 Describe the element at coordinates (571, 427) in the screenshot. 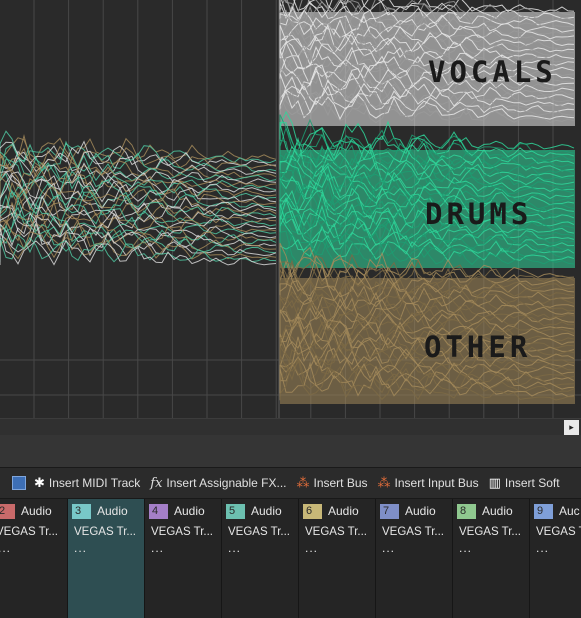

I see `scroll-right-arrow-icon: ▸` at that location.